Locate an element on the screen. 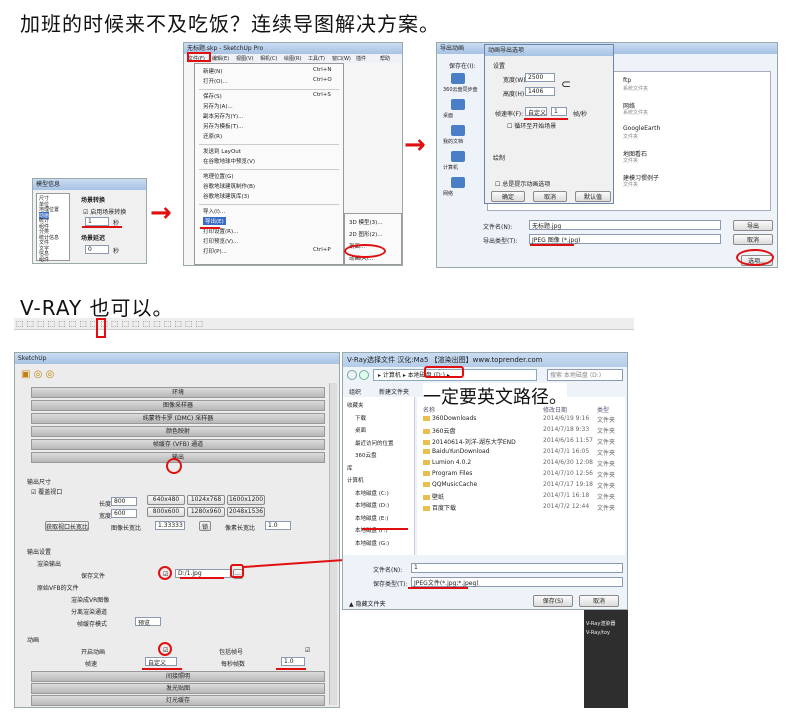 The height and width of the screenshot is (716, 790). nav-back-icon is located at coordinates (352, 375).